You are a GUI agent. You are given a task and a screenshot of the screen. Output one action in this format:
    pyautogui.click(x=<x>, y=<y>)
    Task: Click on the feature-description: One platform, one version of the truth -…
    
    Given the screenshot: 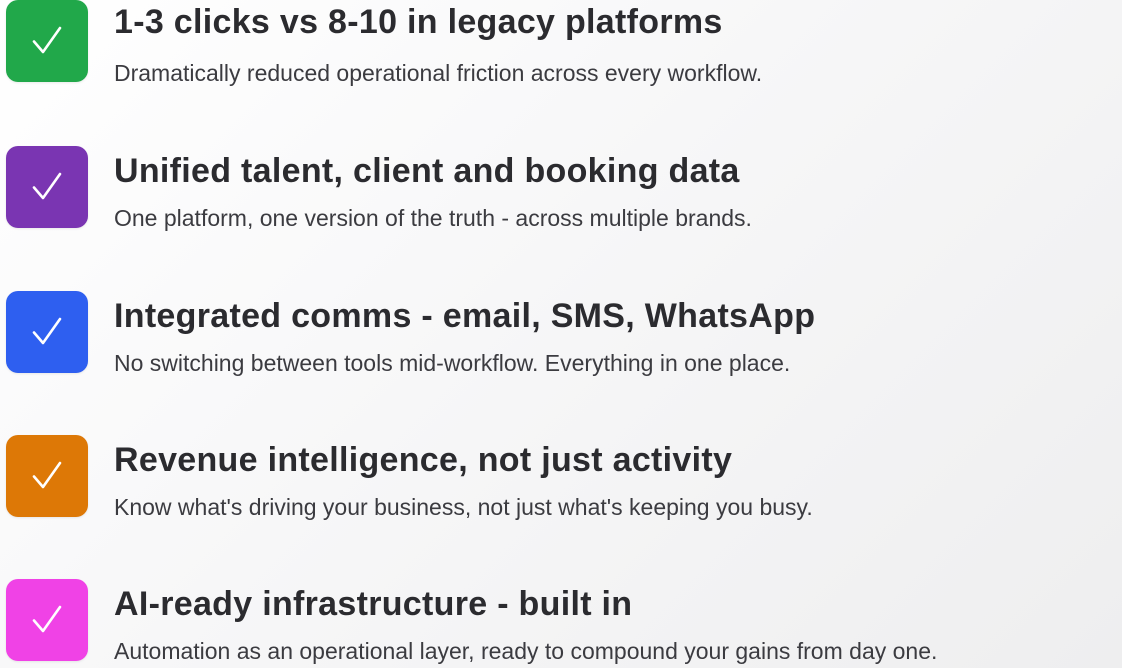 What is the action you would take?
    pyautogui.click(x=433, y=218)
    